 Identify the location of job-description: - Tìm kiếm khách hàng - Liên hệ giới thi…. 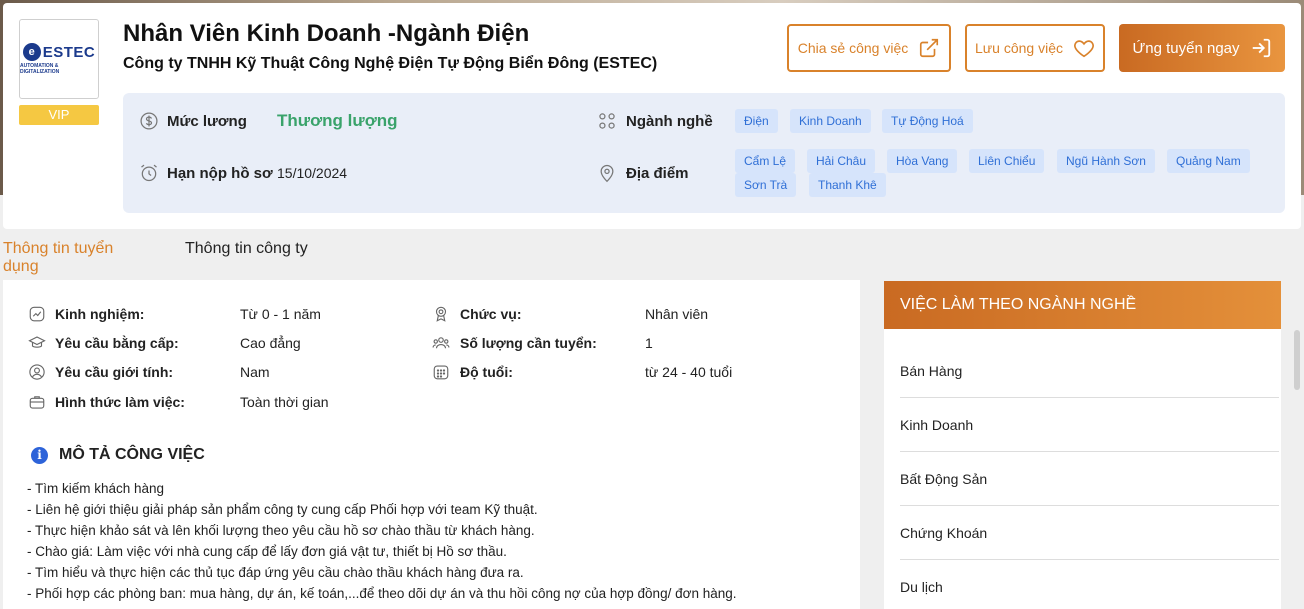
(381, 541).